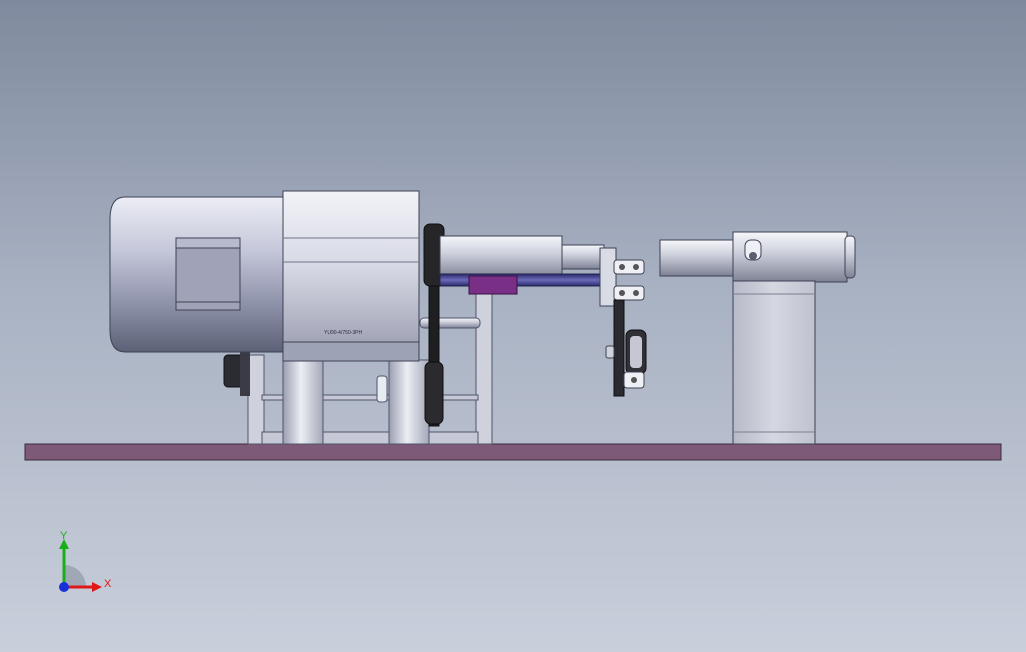  Describe the element at coordinates (623, 322) in the screenshot. I see `roller-clamp-assembly` at that location.